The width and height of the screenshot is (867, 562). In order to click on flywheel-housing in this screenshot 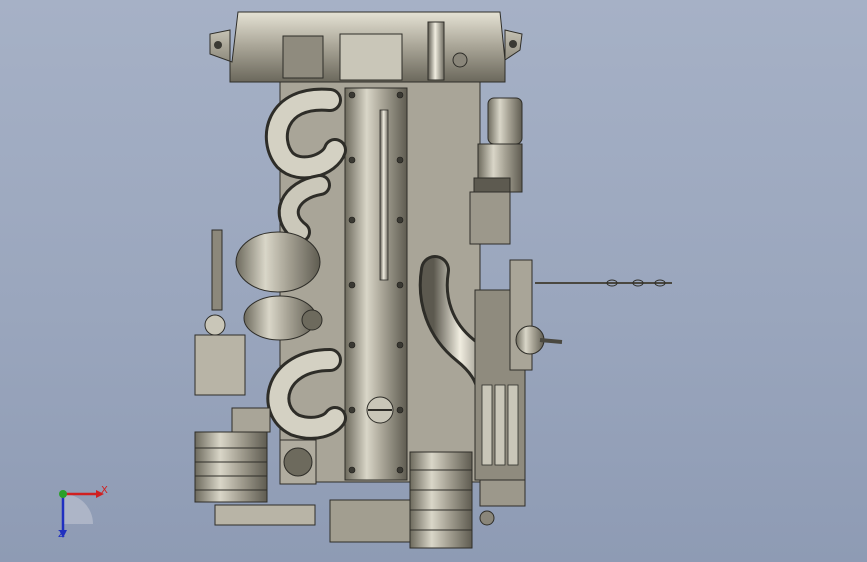, I will do `click(366, 47)`.